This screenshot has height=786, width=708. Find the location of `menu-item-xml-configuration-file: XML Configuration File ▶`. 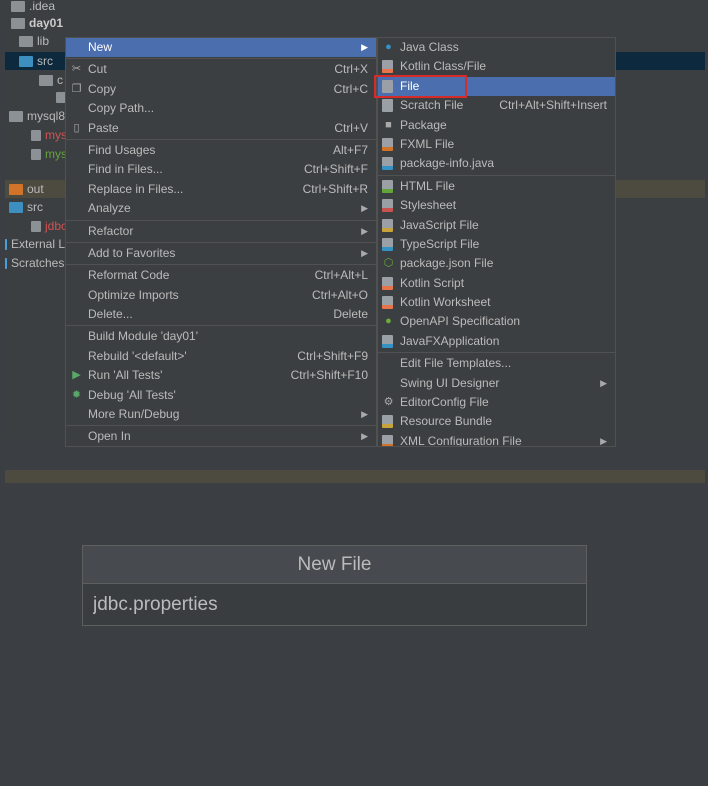

menu-item-xml-configuration-file: XML Configuration File ▶ is located at coordinates (496, 439).